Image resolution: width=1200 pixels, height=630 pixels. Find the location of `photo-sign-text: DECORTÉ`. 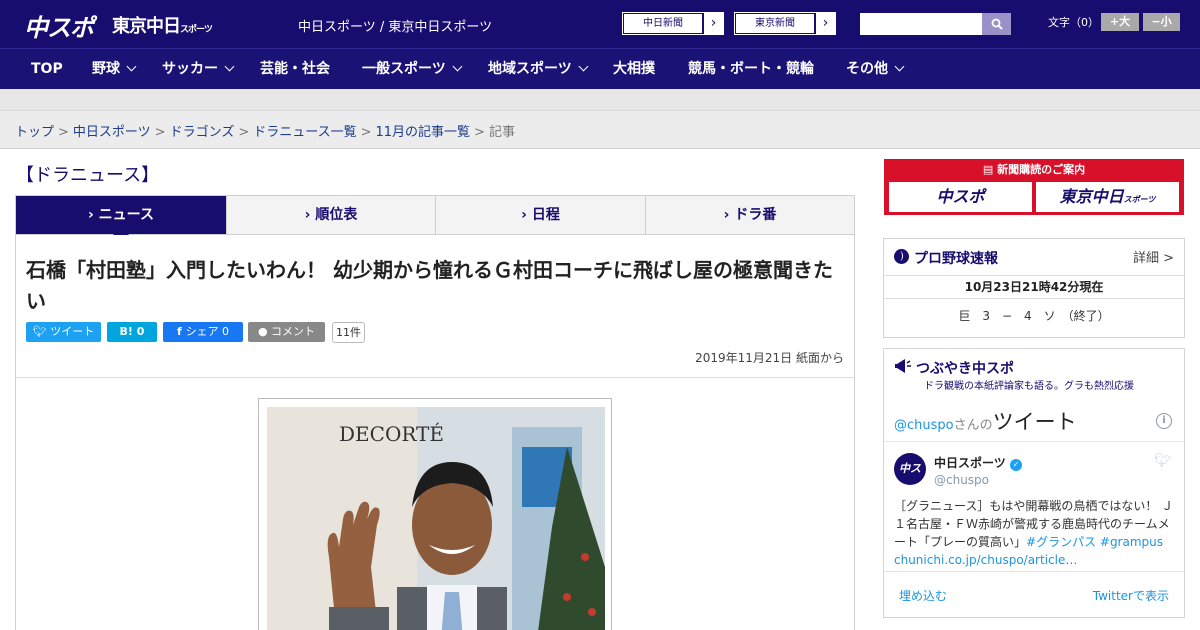

photo-sign-text: DECORTÉ is located at coordinates (391, 434).